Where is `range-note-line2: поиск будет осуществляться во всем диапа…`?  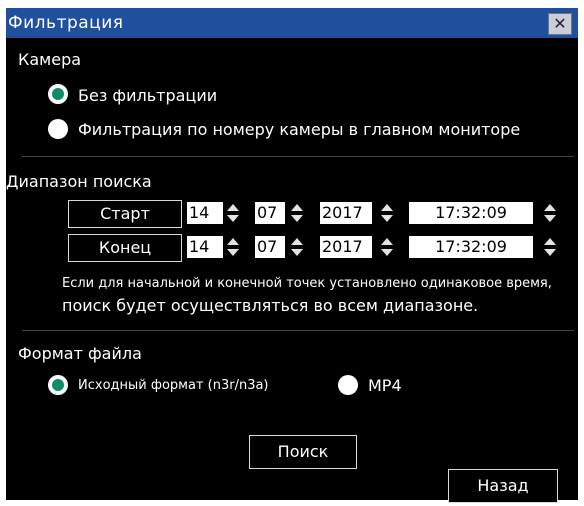
range-note-line2: поиск будет осуществляться во всем диапа… is located at coordinates (270, 305).